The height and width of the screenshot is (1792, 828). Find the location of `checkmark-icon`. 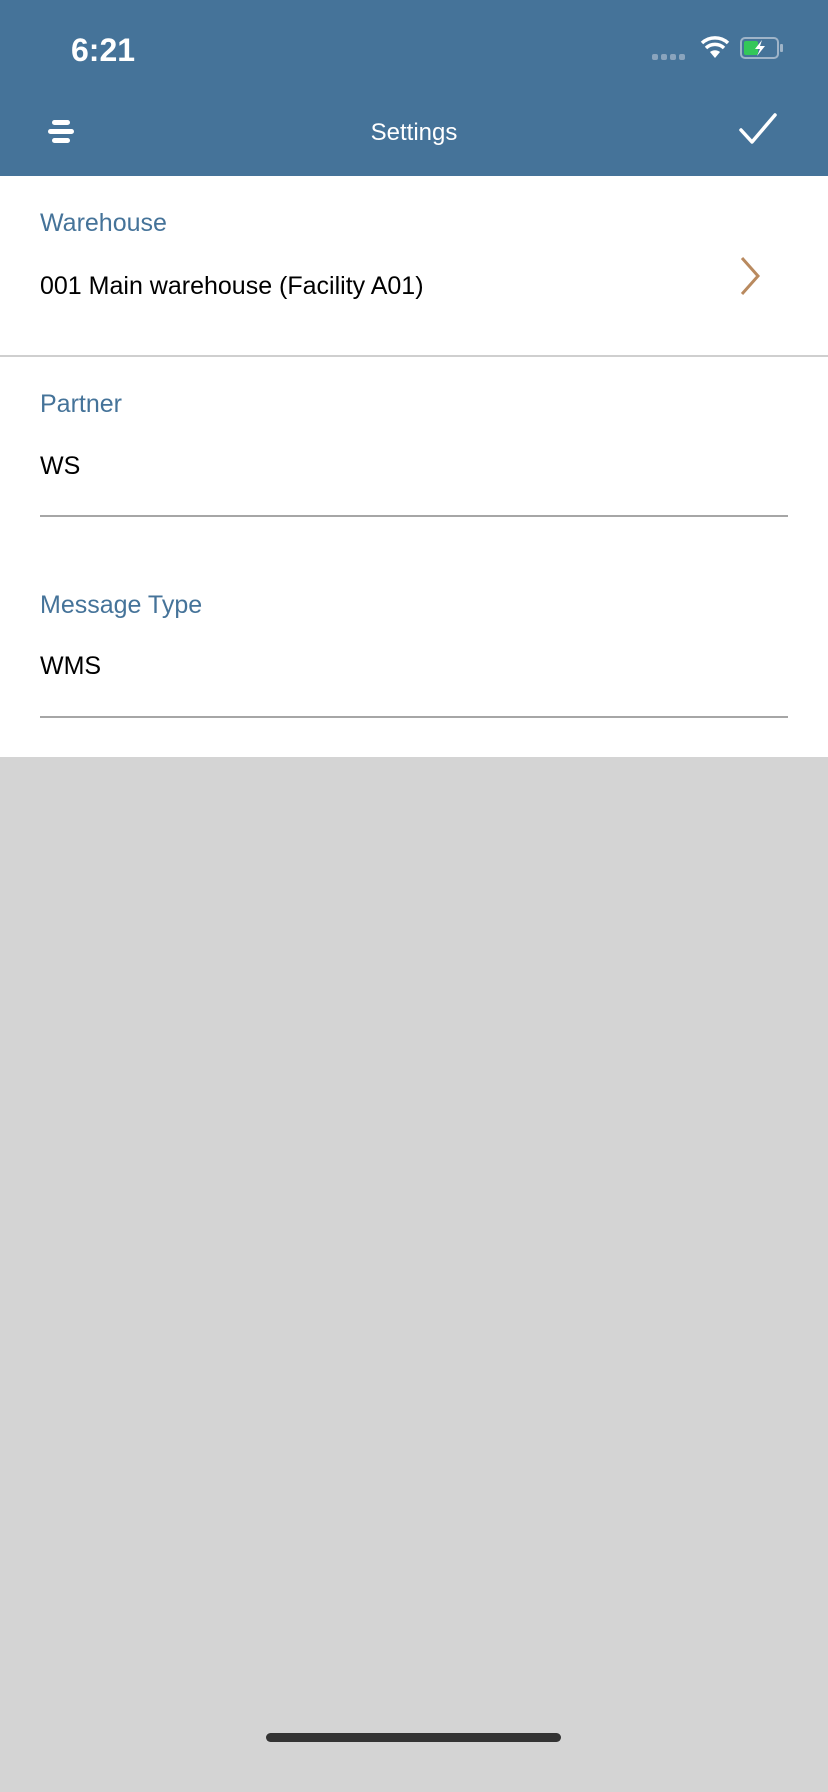

checkmark-icon is located at coordinates (758, 128).